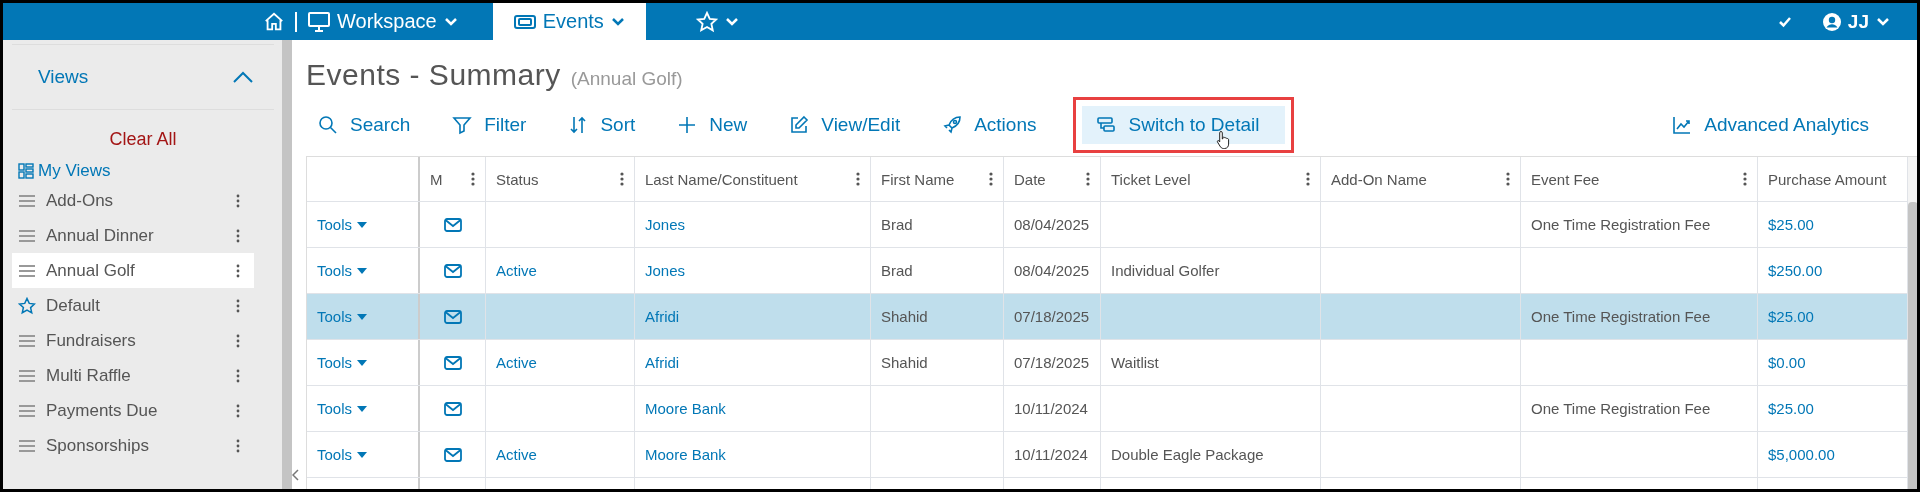 The height and width of the screenshot is (492, 1920). I want to click on table-row: Tools Afridi Shahid 07/18/2025 One Time Registration Fee $25.00, so click(1107, 317).